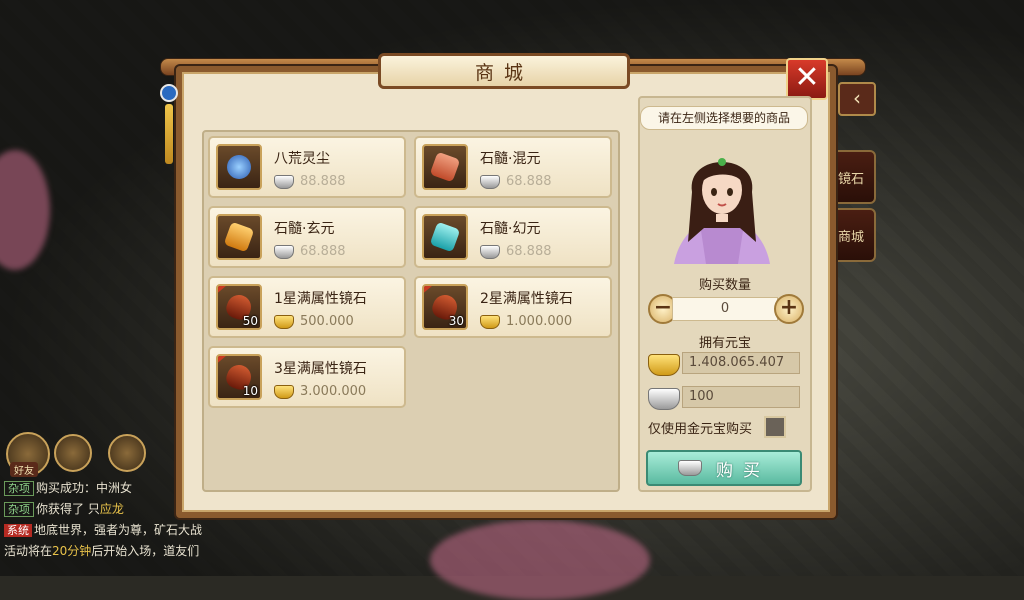  Describe the element at coordinates (28, 551) in the screenshot. I see `chat-text: 活动将在` at that location.